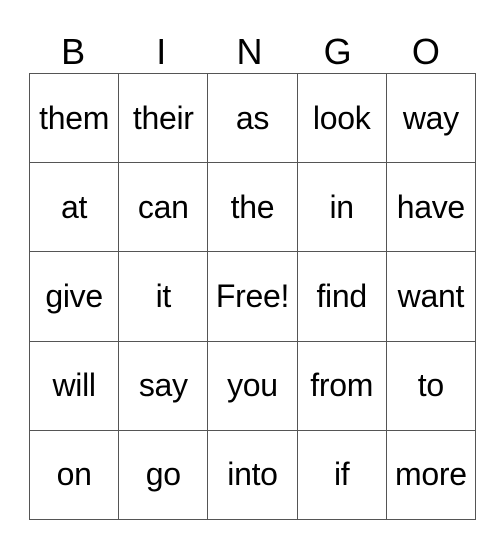 Image resolution: width=500 pixels, height=544 pixels. What do you see at coordinates (163, 296) in the screenshot?
I see `bingo-cell: it` at bounding box center [163, 296].